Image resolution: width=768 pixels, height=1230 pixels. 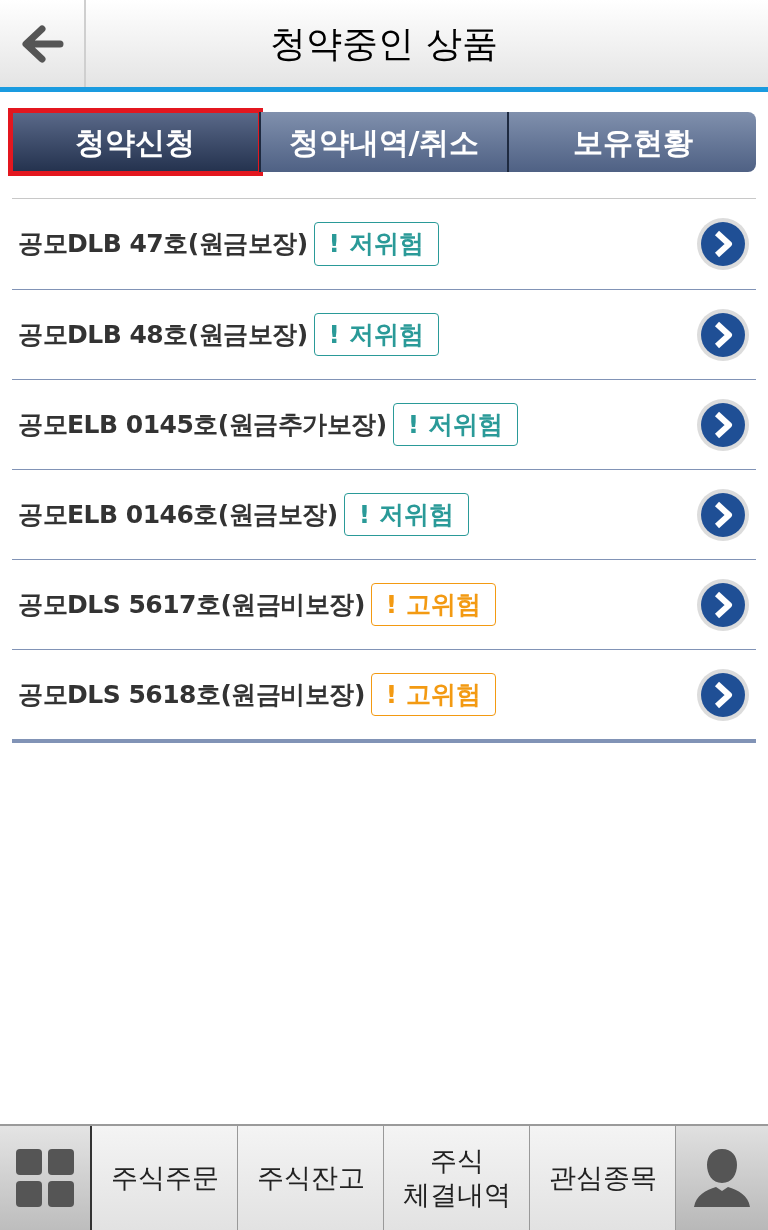 I want to click on product-row: 공모ELB 0145호(원금추가보장) ! 저위험, so click(x=384, y=424).